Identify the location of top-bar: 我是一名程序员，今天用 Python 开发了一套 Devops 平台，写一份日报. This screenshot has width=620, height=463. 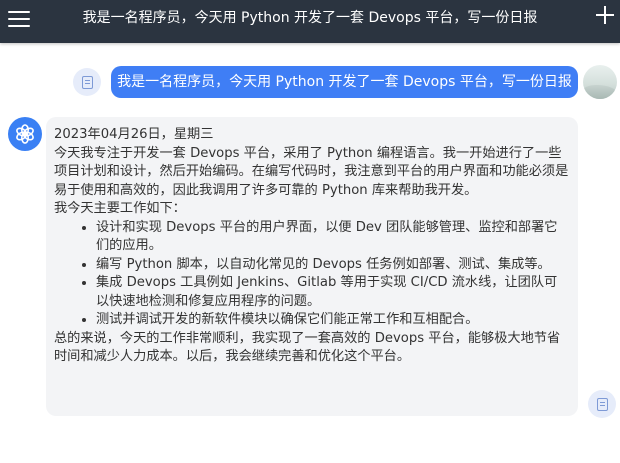
(310, 21).